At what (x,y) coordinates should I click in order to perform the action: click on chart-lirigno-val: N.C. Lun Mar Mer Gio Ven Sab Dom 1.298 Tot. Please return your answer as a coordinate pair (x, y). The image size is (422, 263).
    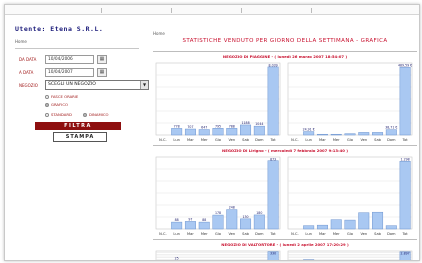
    Looking at the image, I should click on (350, 196).